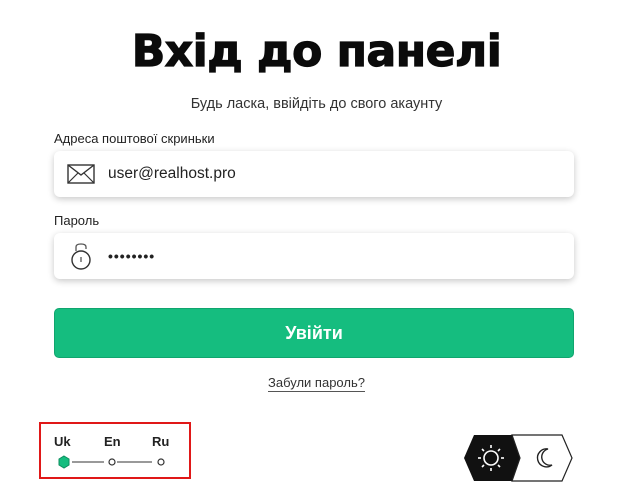  Describe the element at coordinates (172, 173) in the screenshot. I see `email-value: user@realhost.pro` at that location.